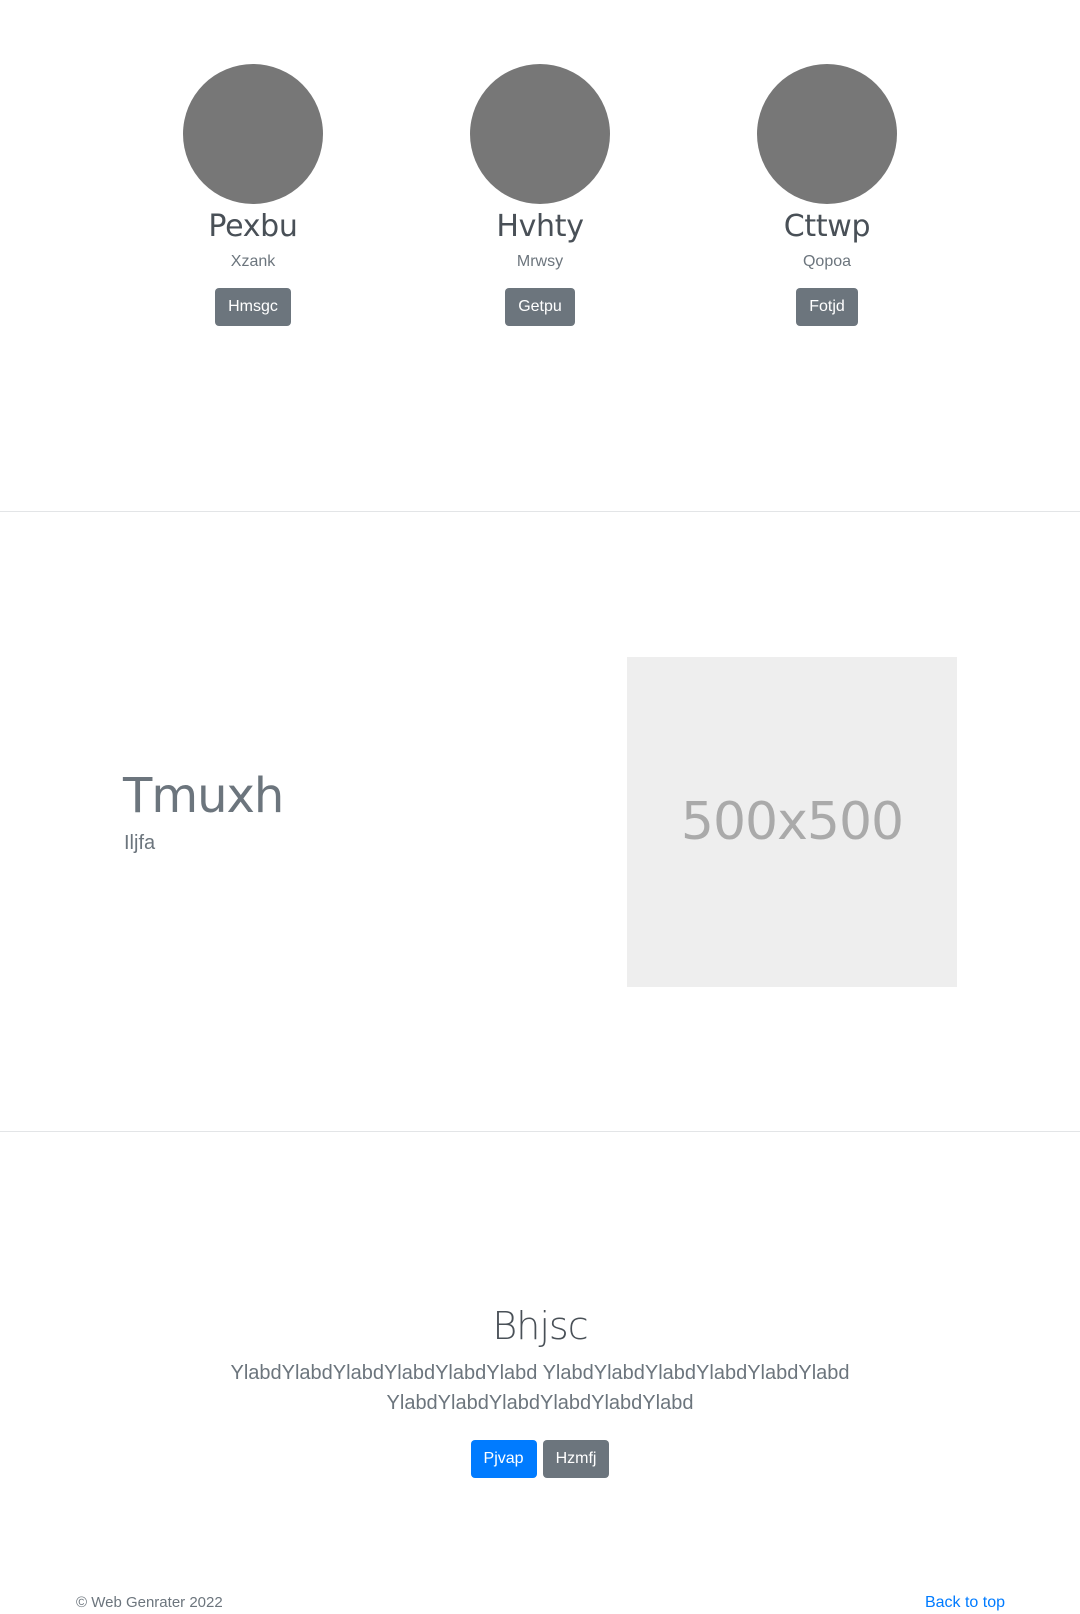  What do you see at coordinates (540, 1459) in the screenshot?
I see `jumbotron-actions: Pjvap Hzmfj` at bounding box center [540, 1459].